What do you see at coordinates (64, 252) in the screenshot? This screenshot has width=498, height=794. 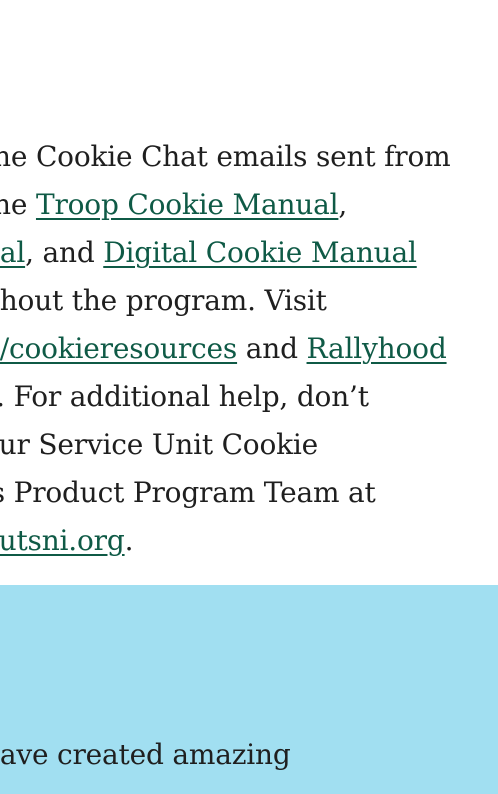 I see `paragraph-text: , and` at bounding box center [64, 252].